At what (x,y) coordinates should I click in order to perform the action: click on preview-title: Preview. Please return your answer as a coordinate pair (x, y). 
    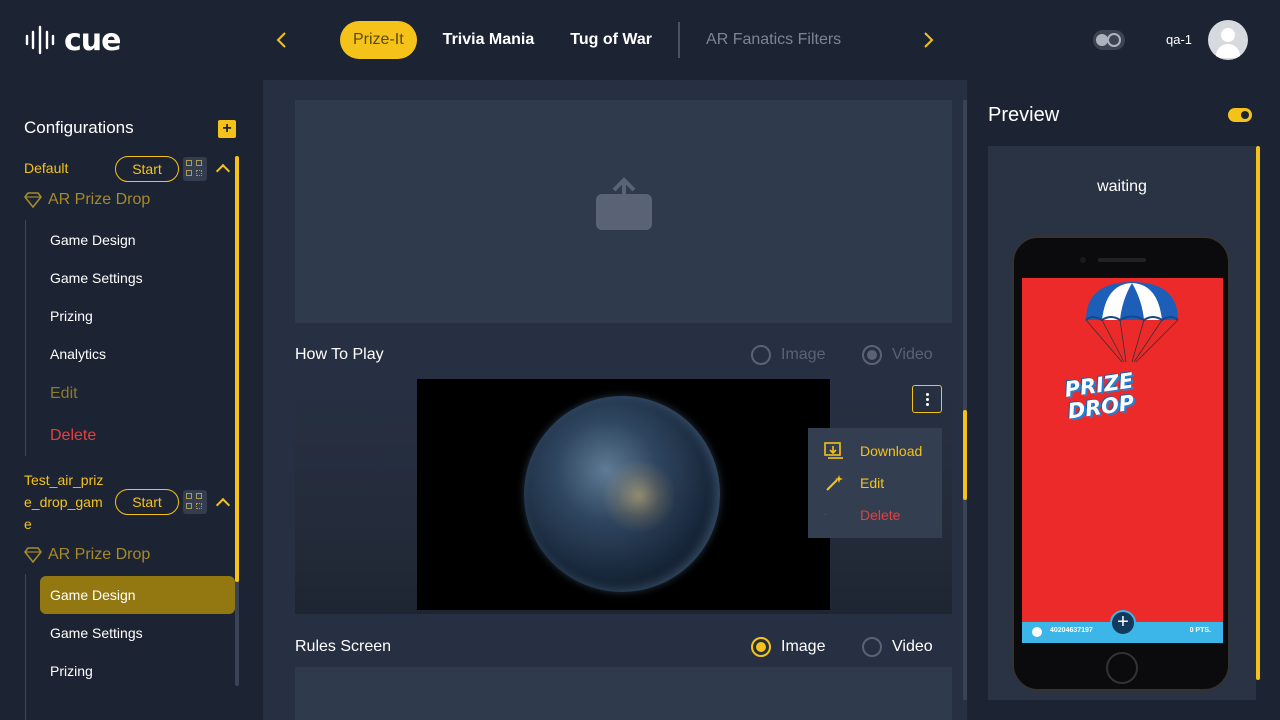
    Looking at the image, I should click on (1024, 115).